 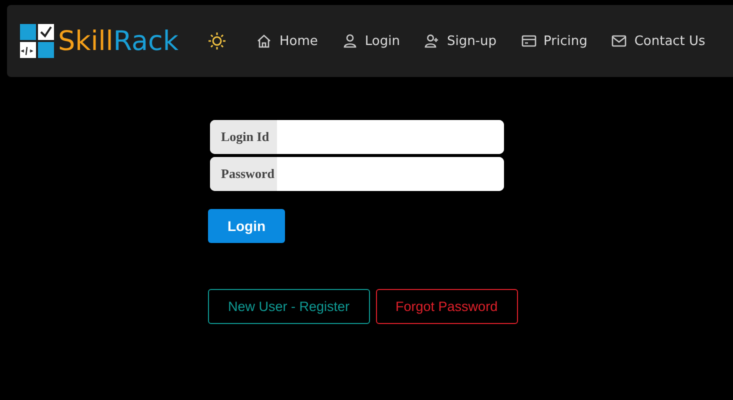 What do you see at coordinates (350, 41) in the screenshot?
I see `user-icon` at bounding box center [350, 41].